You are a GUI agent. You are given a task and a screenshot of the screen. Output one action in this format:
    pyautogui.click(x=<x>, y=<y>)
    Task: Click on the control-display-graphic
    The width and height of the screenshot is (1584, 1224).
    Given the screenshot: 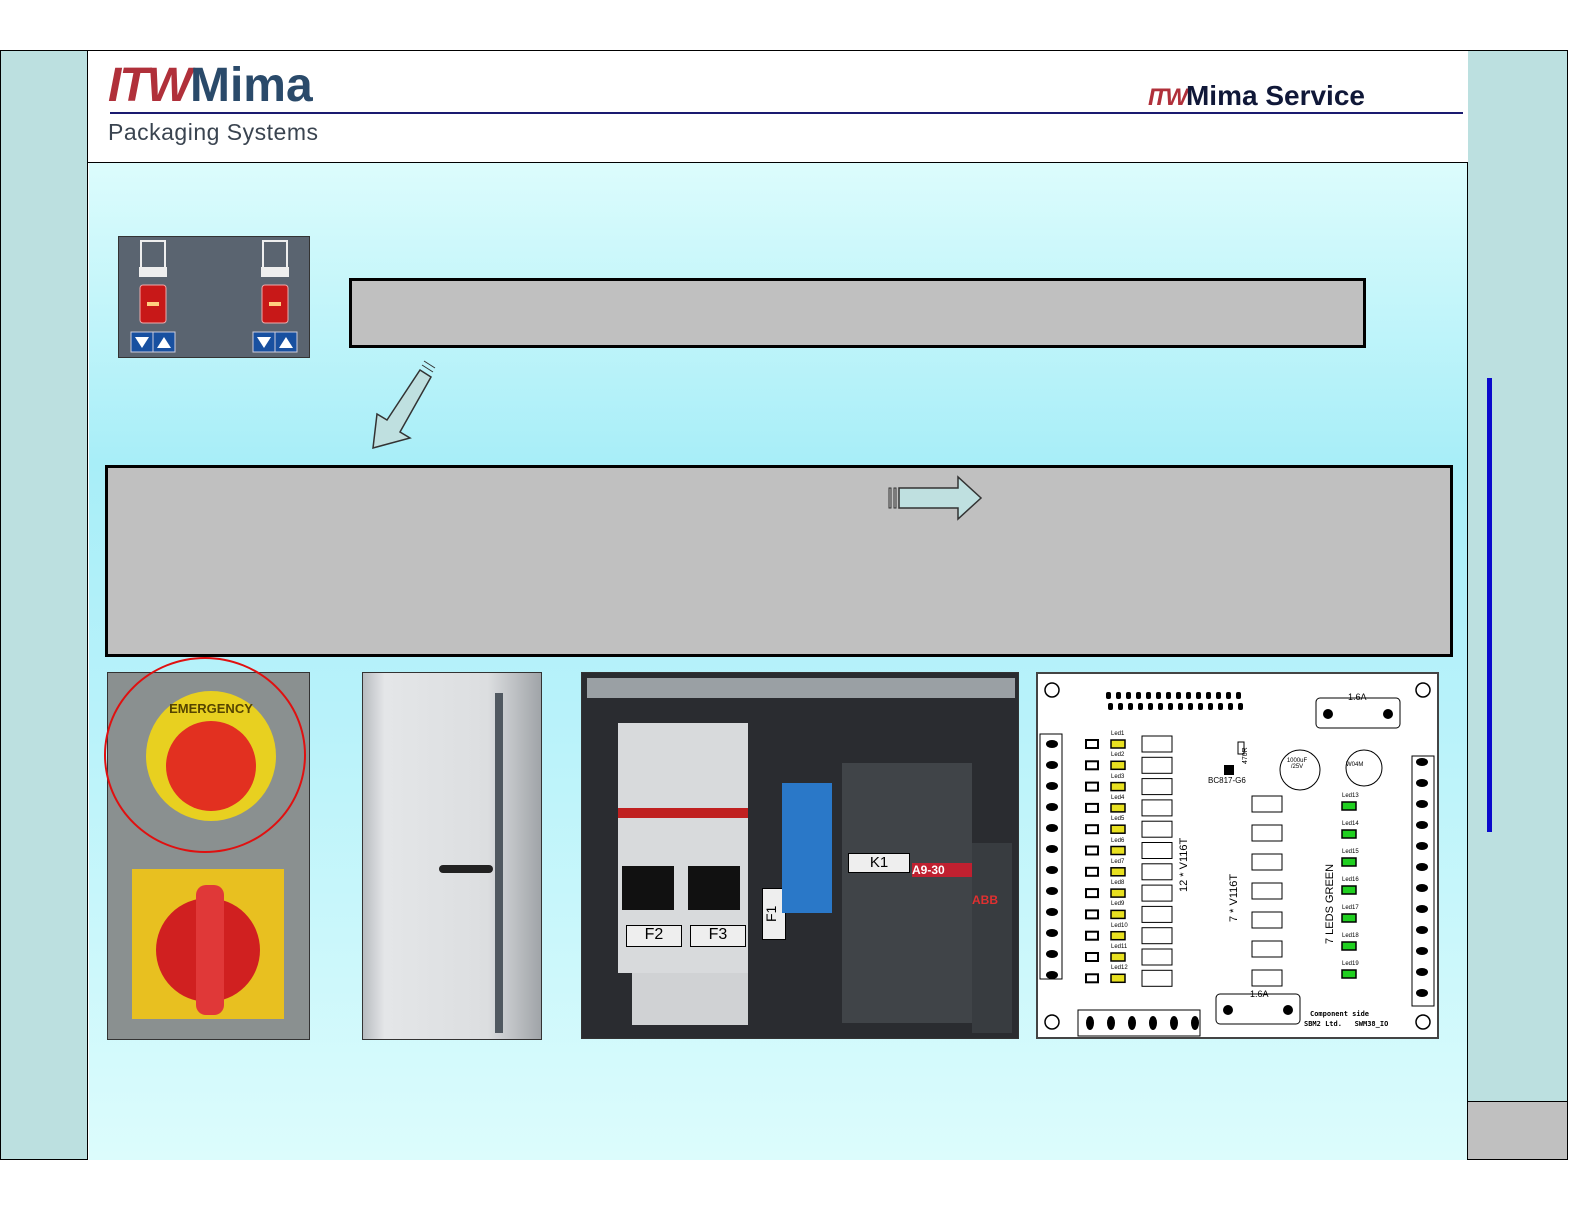 What is the action you would take?
    pyautogui.click(x=214, y=296)
    